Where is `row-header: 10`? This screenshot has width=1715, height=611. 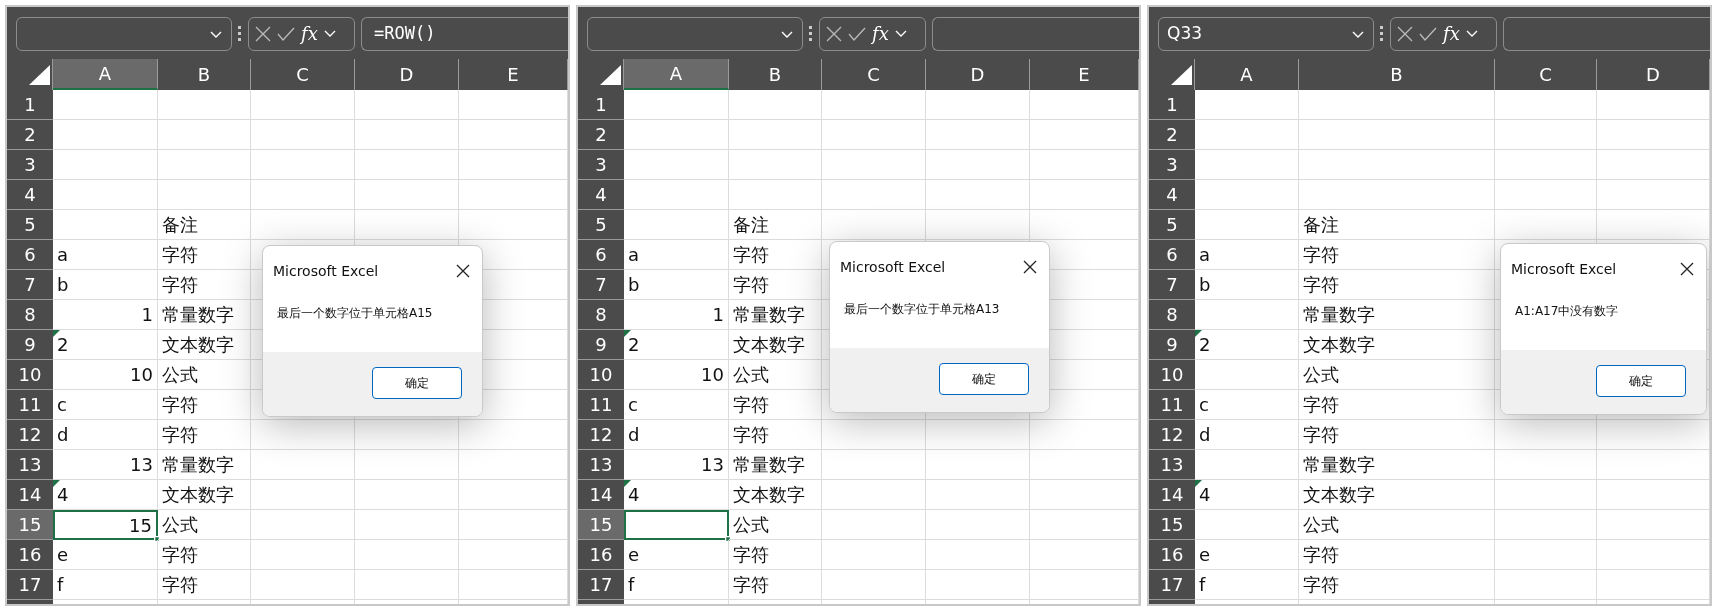
row-header: 10 is located at coordinates (1172, 375).